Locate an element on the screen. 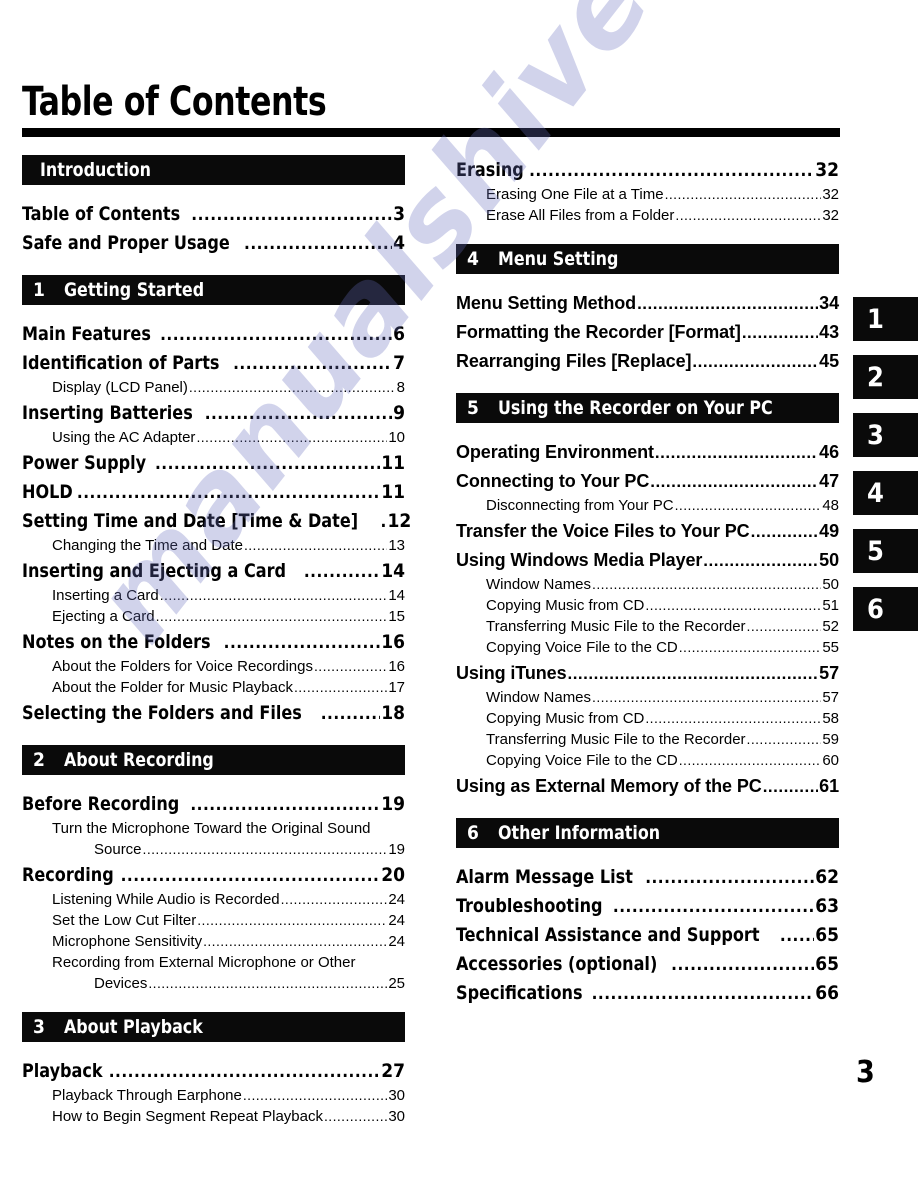 The height and width of the screenshot is (1188, 918). thumb-tab-2: 2 is located at coordinates (885, 377).